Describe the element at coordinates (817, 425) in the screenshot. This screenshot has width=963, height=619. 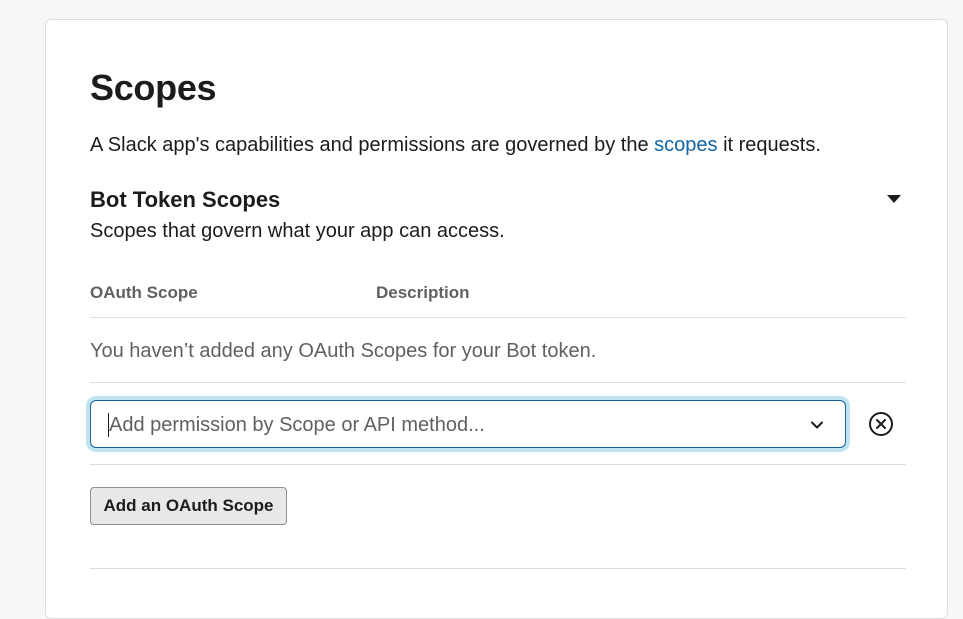
I see `chevron-down-icon` at that location.